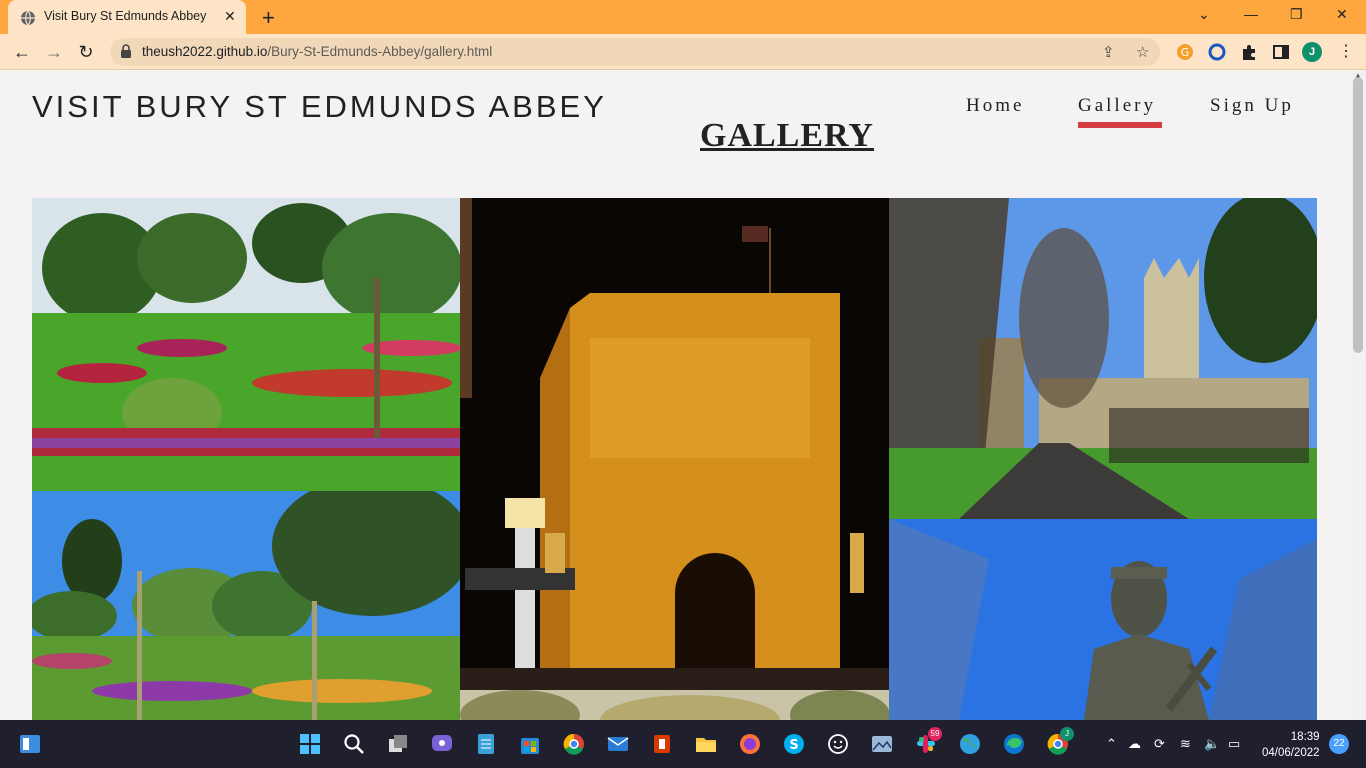 Image resolution: width=1366 pixels, height=768 pixels. I want to click on page-heading: GALLERY, so click(787, 135).